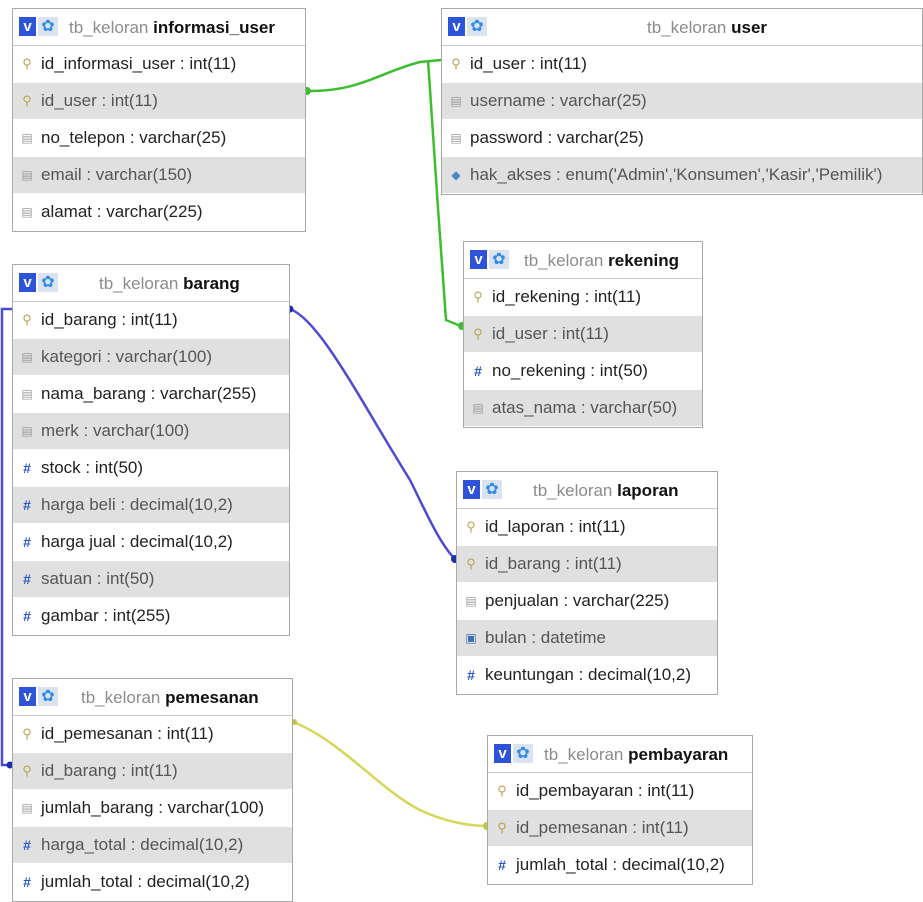 Image resolution: width=923 pixels, height=902 pixels. I want to click on column-row: ▤ password : varchar(25), so click(682, 138).